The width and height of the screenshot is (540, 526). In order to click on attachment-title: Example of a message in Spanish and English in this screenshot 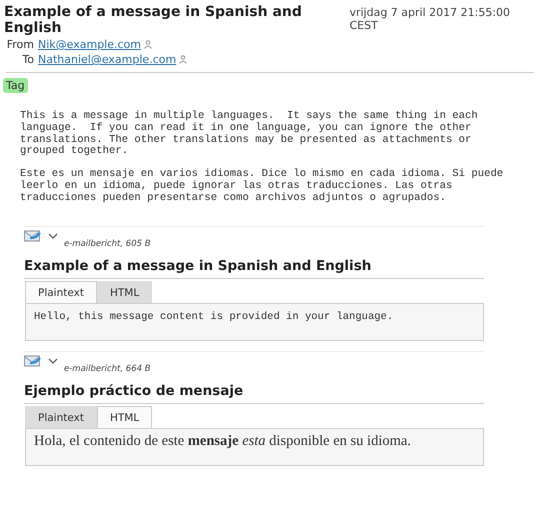, I will do `click(254, 268)`.